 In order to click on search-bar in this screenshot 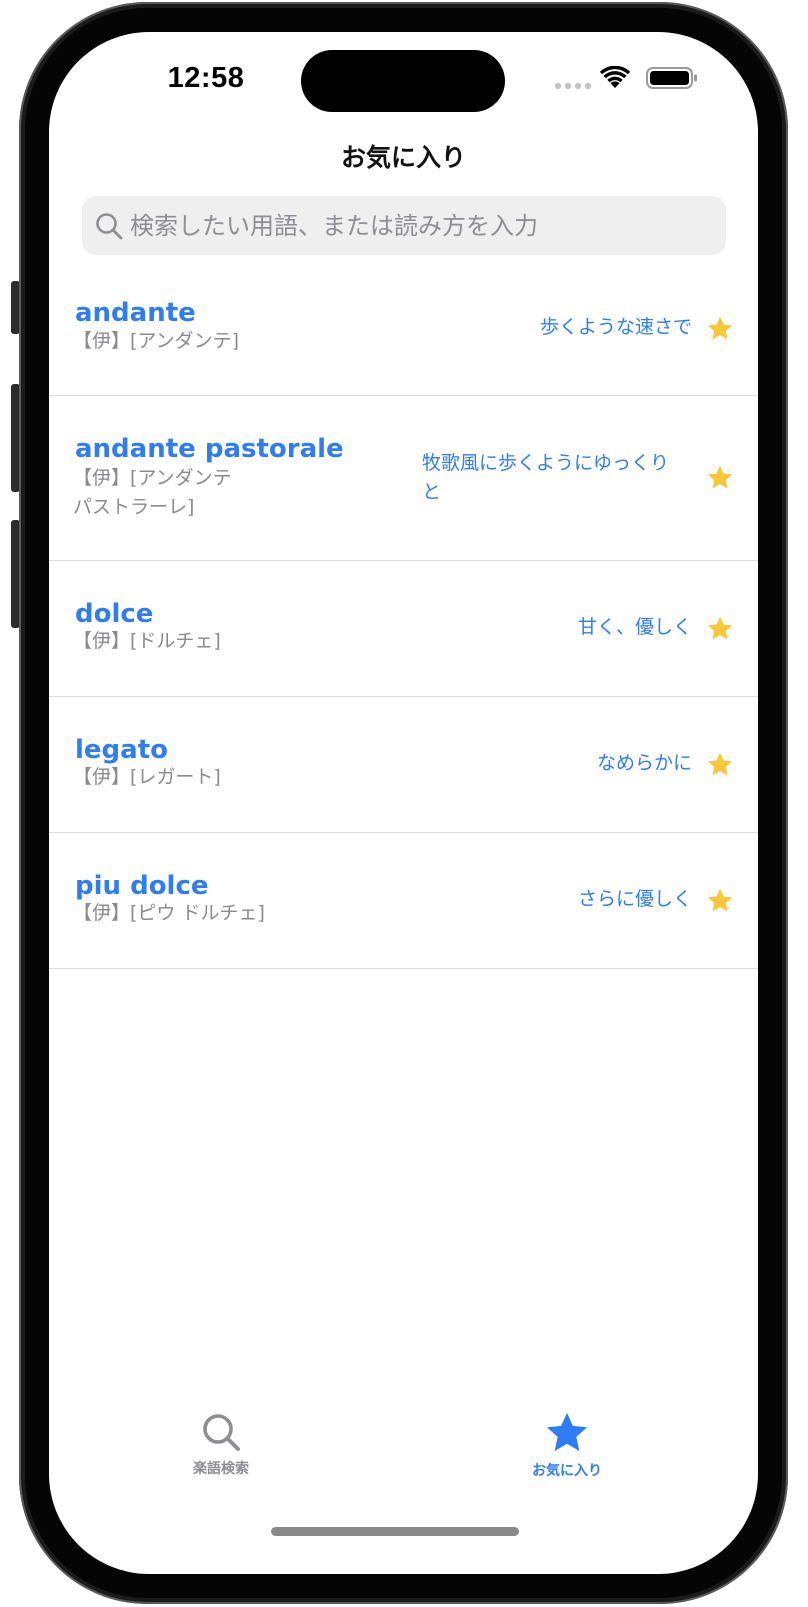, I will do `click(404, 225)`.